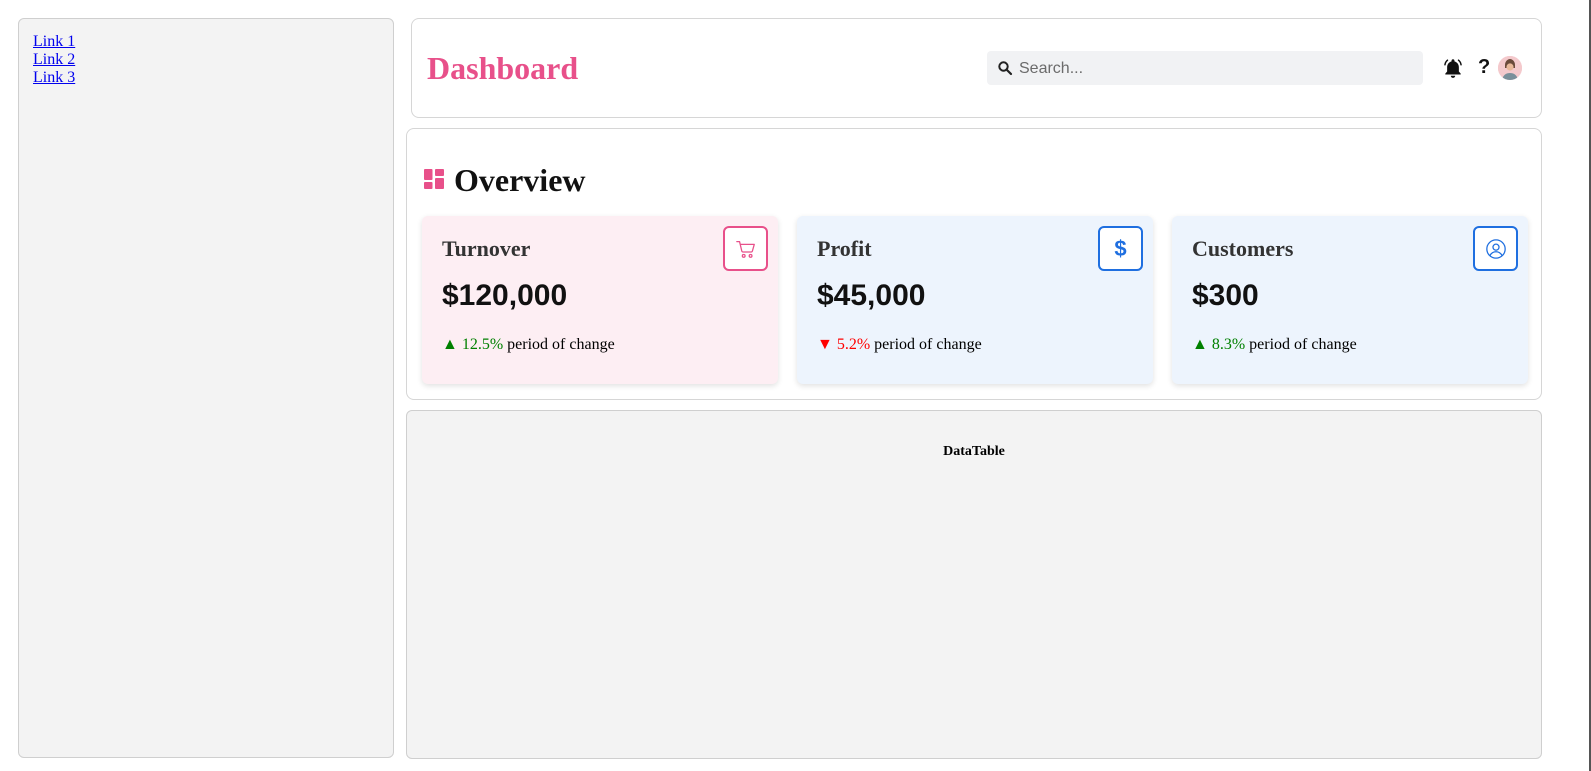 Image resolution: width=1591 pixels, height=771 pixels. What do you see at coordinates (503, 68) in the screenshot?
I see `page-title: Dashboard` at bounding box center [503, 68].